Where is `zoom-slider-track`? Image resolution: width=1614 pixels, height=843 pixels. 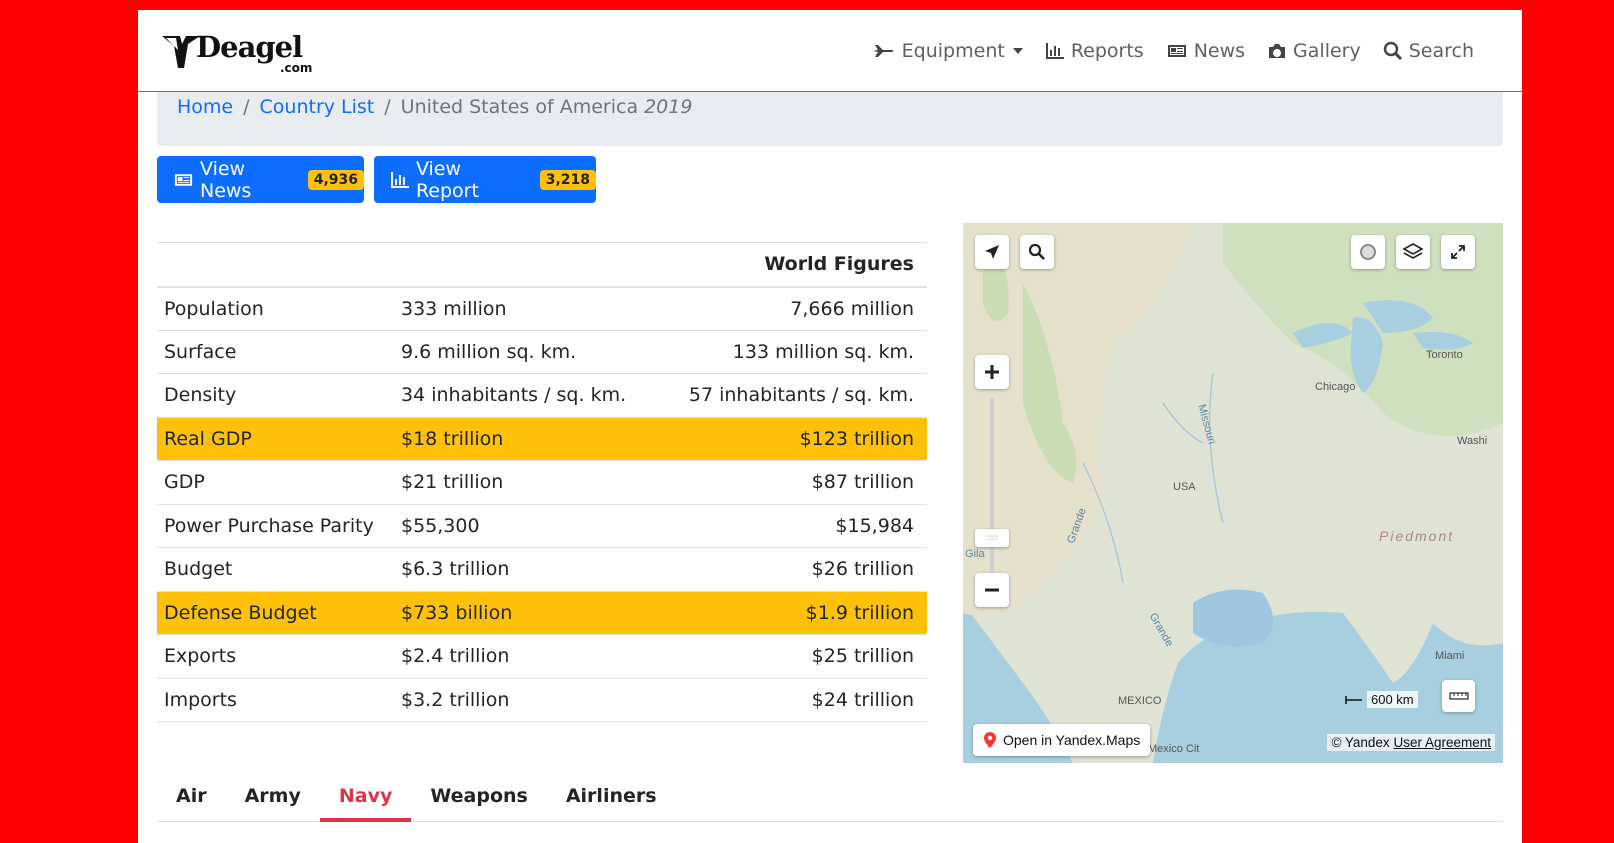
zoom-slider-track is located at coordinates (992, 498).